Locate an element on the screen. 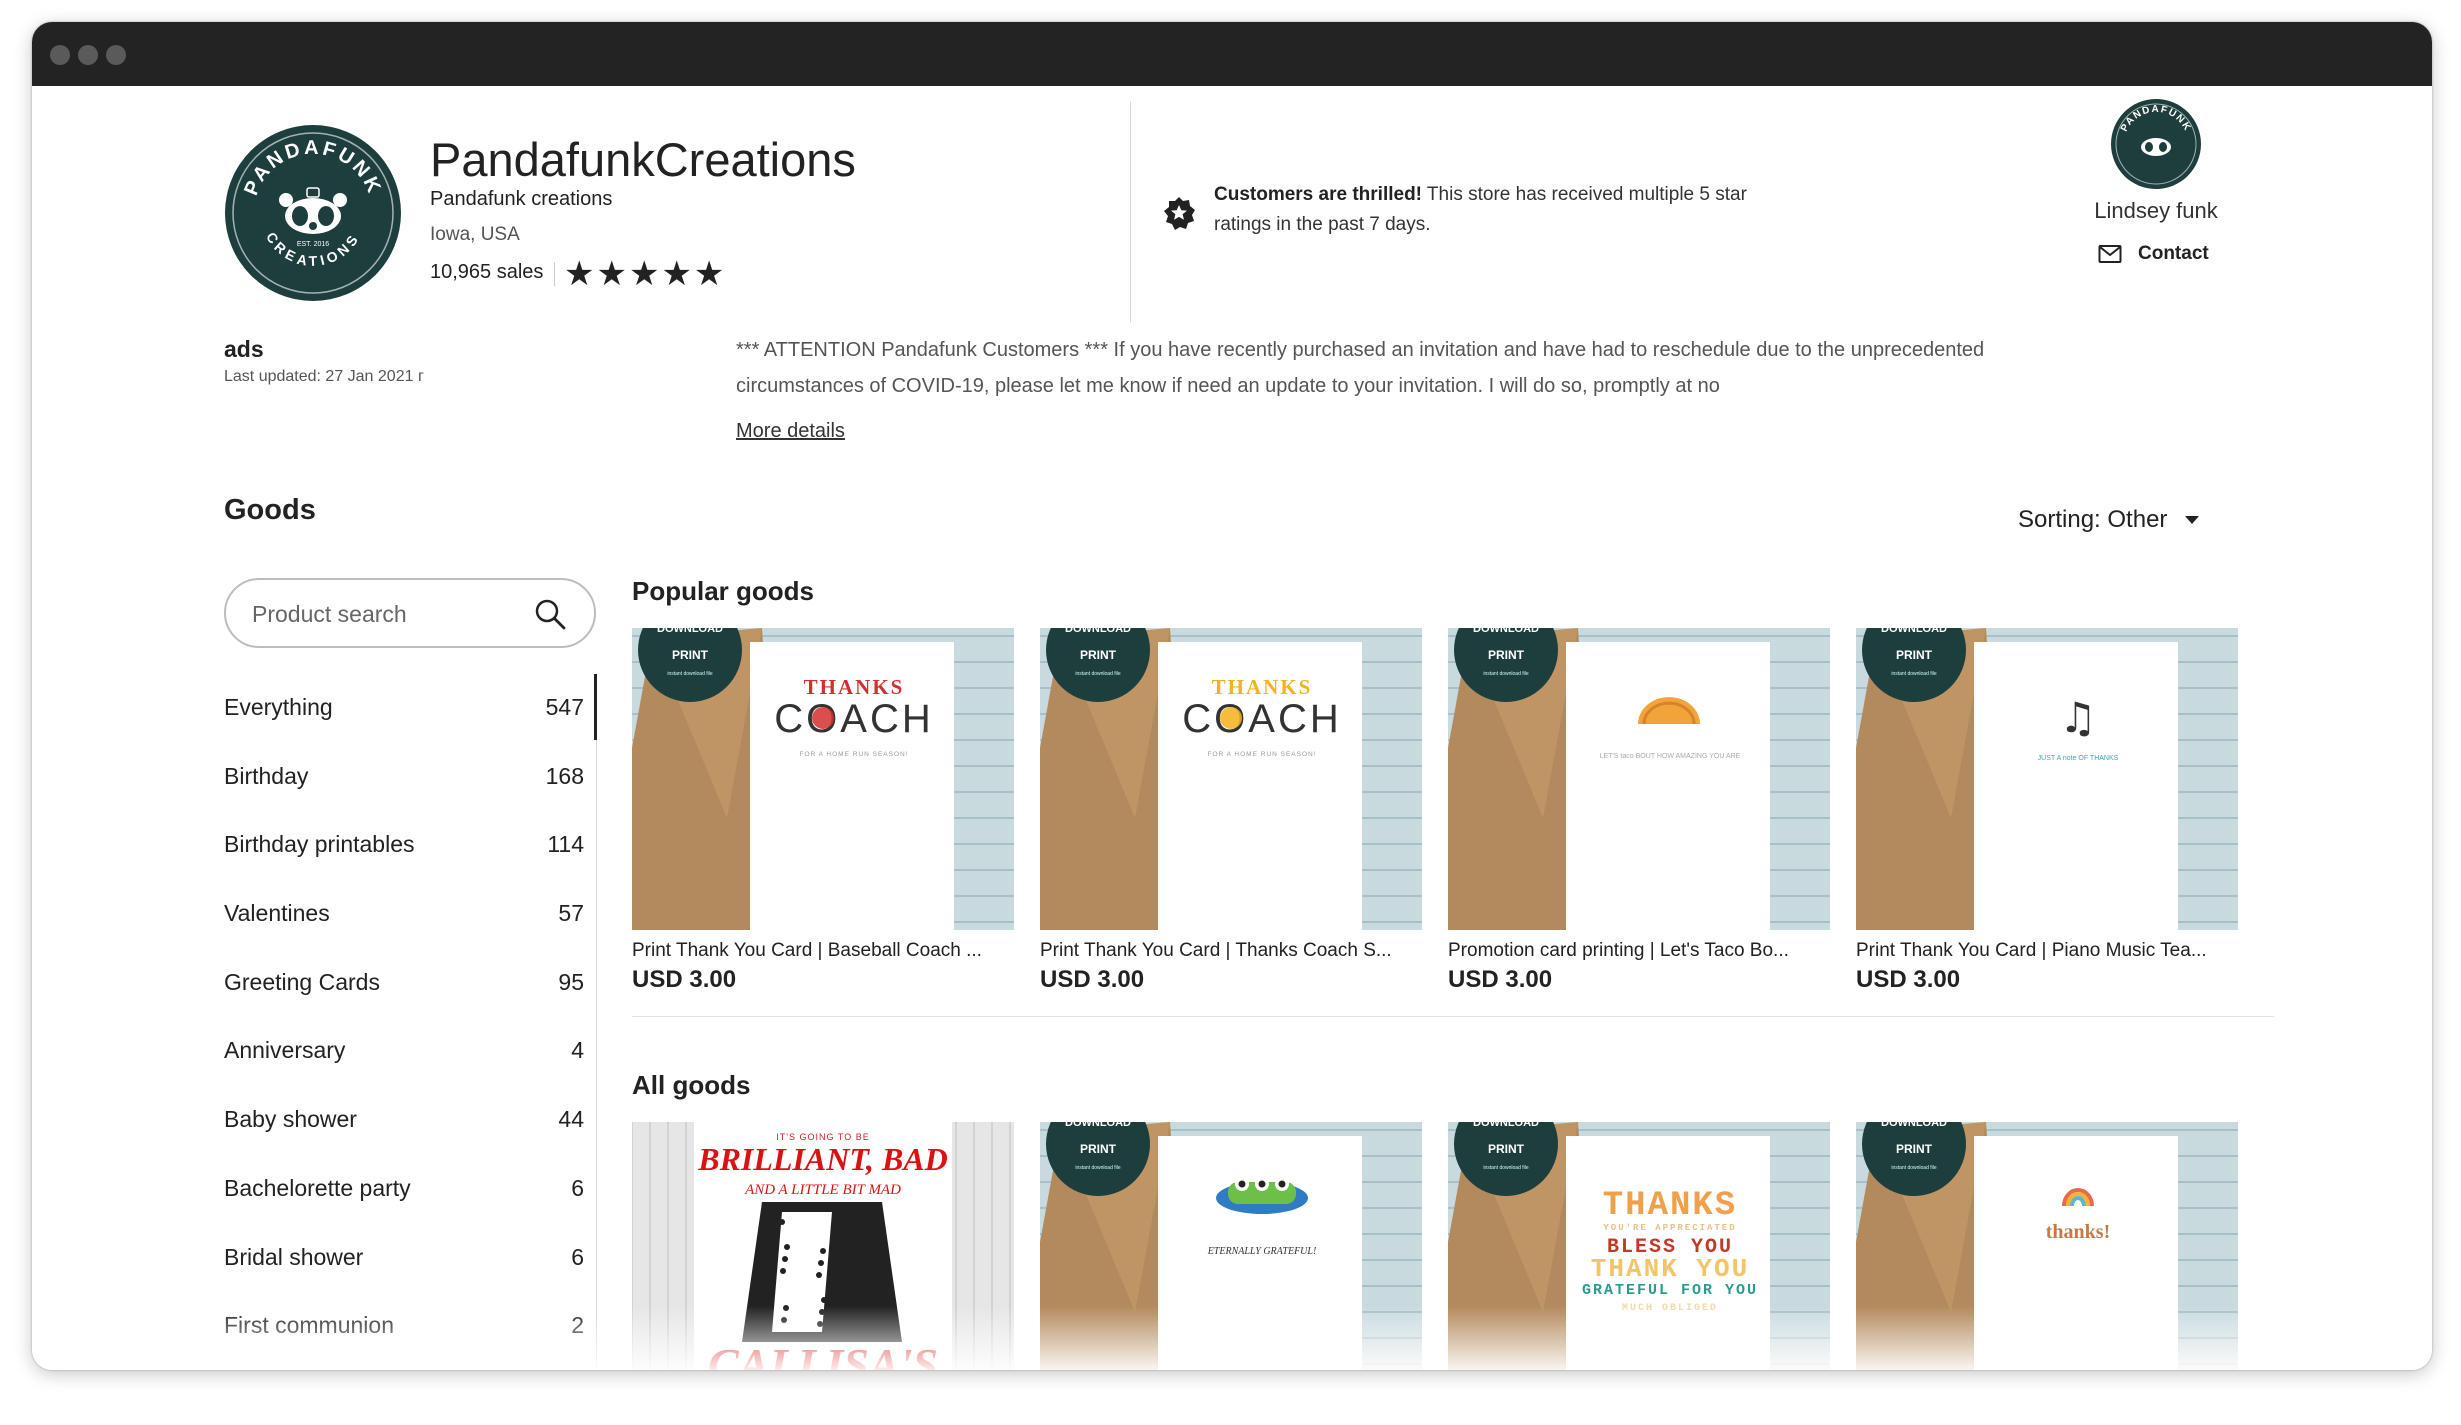  window-close-button is located at coordinates (60, 55).